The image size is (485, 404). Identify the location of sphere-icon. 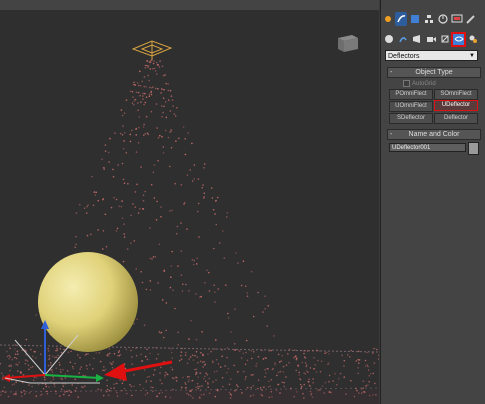
(388, 39).